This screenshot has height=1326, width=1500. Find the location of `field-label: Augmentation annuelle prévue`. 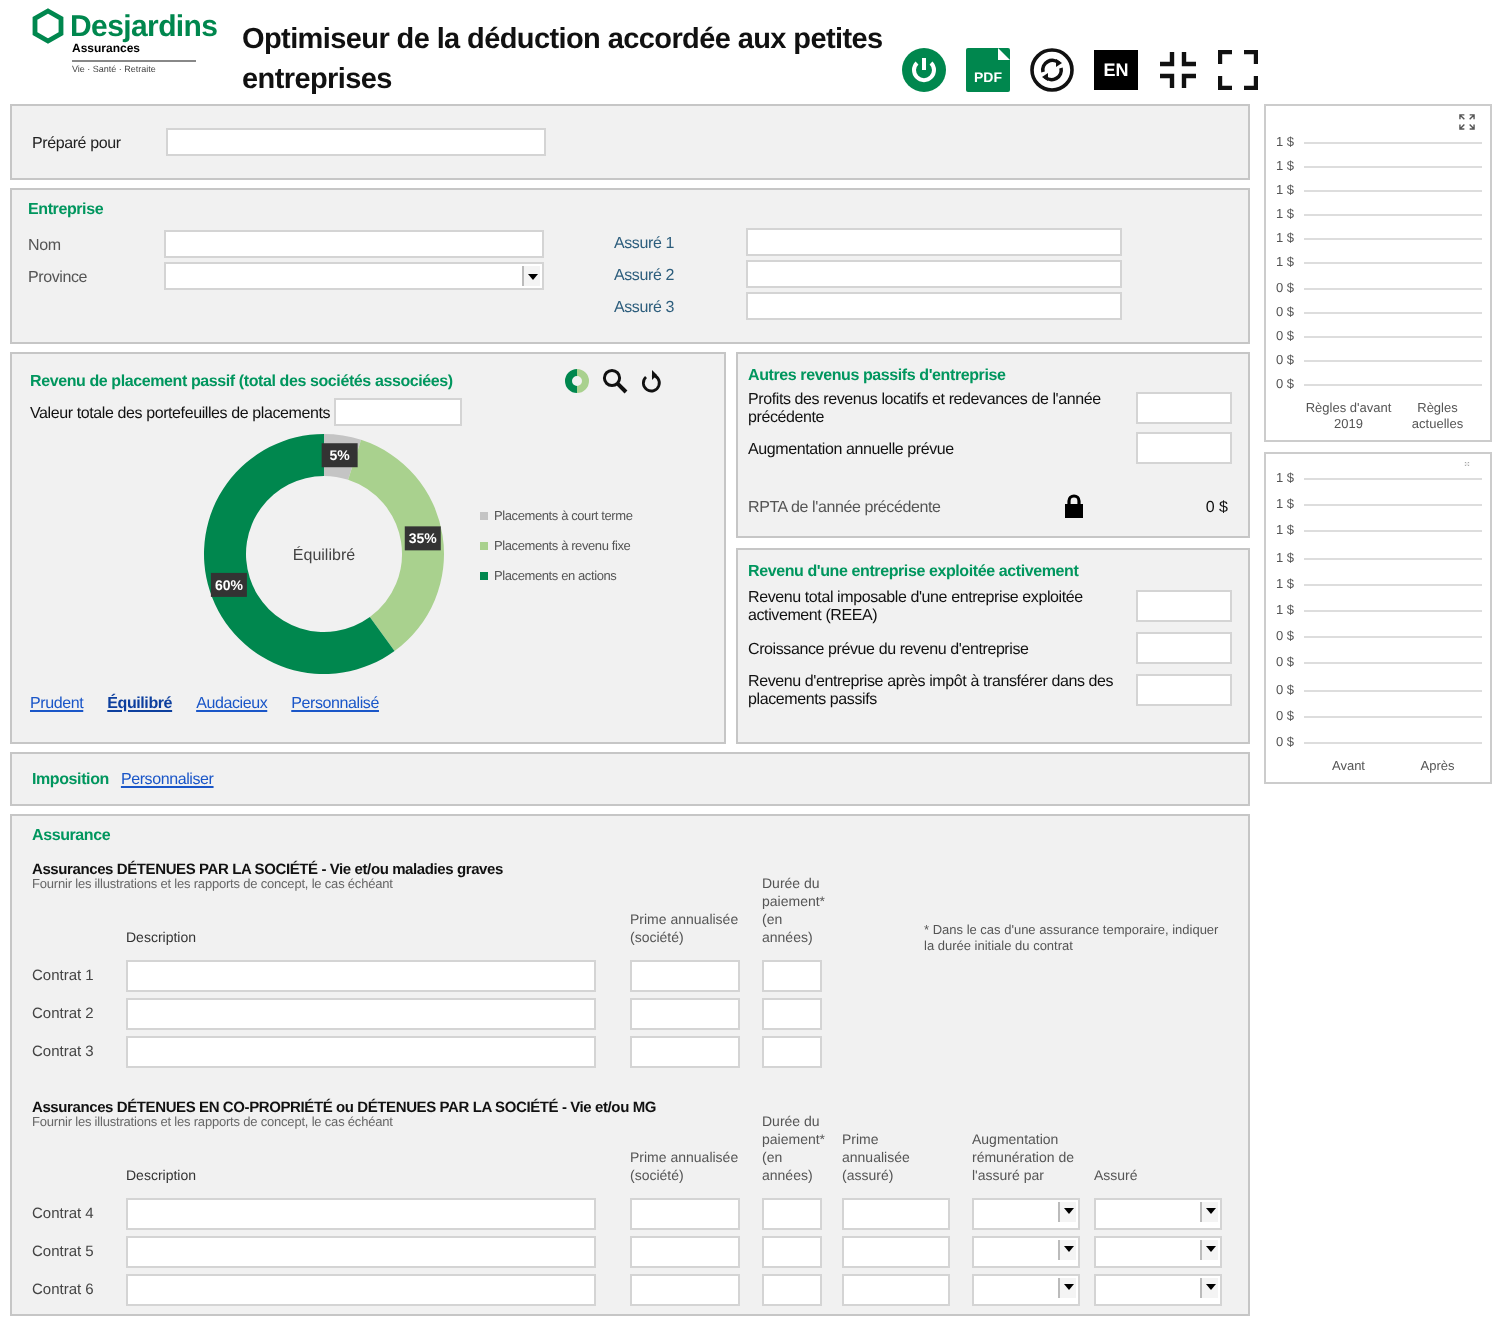

field-label: Augmentation annuelle prévue is located at coordinates (852, 448).